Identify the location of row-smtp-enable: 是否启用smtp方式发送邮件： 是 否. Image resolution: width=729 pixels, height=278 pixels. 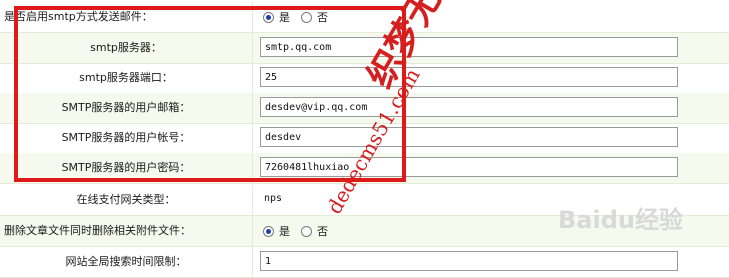
(364, 17).